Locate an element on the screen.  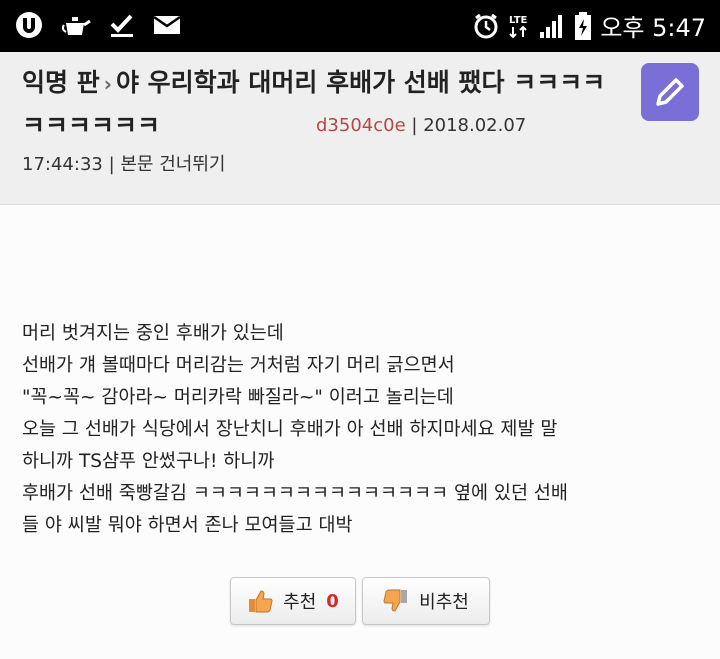
status-time: 오후 5:47 is located at coordinates (653, 28).